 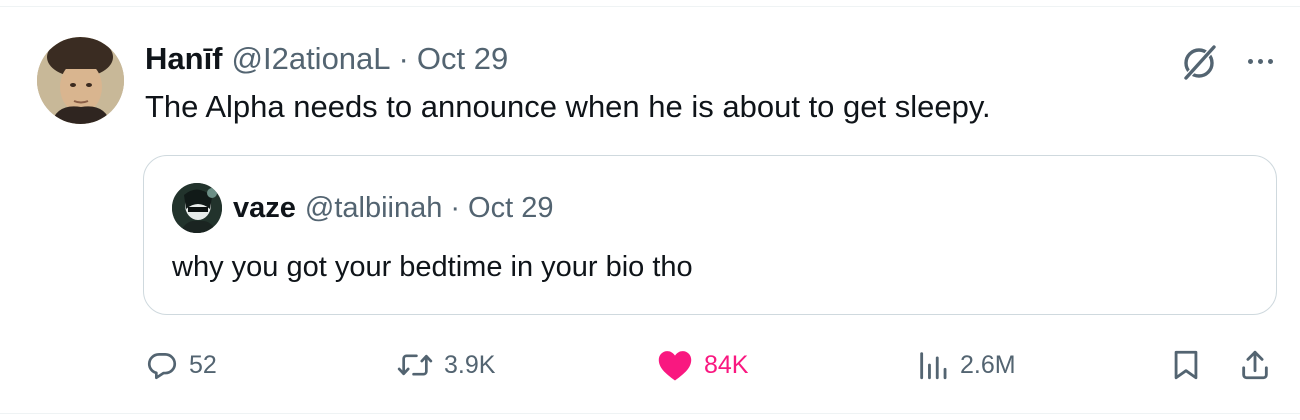 I want to click on more-button, so click(x=1260, y=61).